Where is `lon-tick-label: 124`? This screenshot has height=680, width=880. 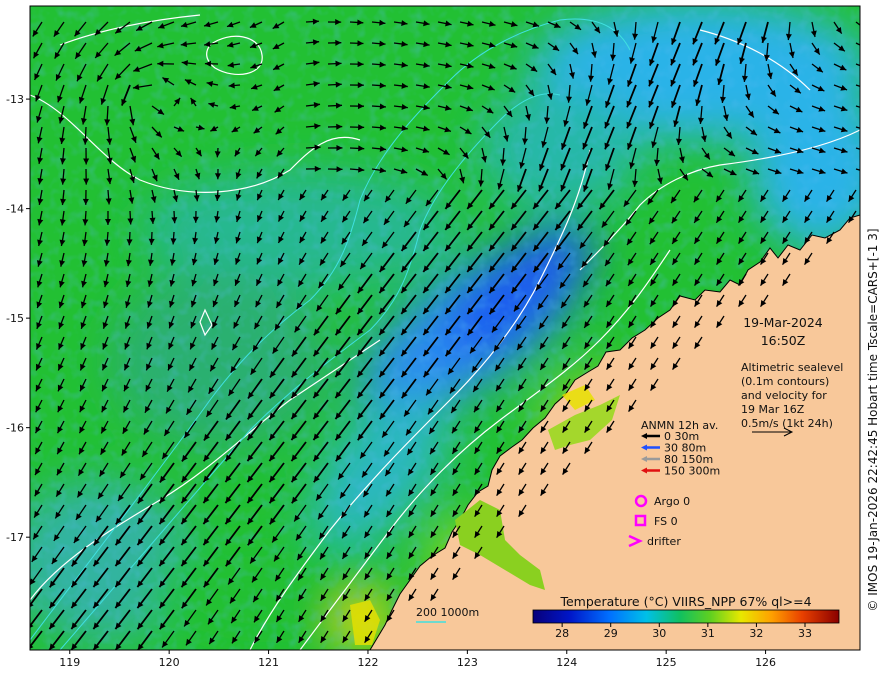
lon-tick-label: 124 is located at coordinates (566, 662).